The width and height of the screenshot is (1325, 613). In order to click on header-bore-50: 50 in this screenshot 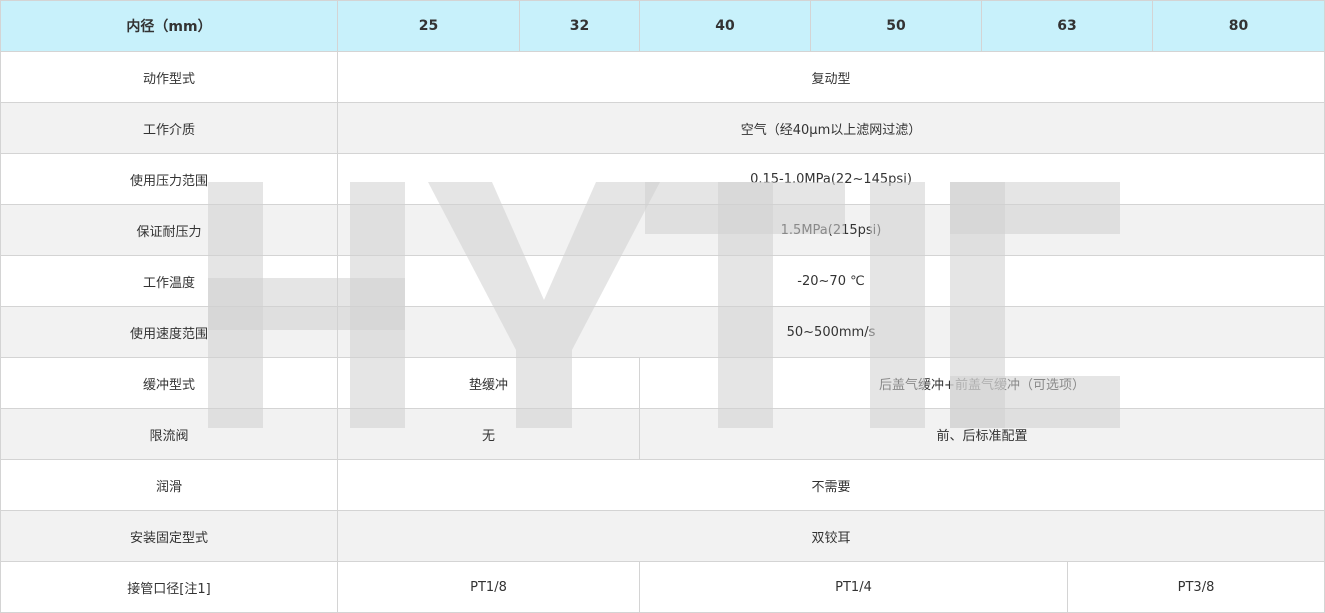, I will do `click(896, 26)`.